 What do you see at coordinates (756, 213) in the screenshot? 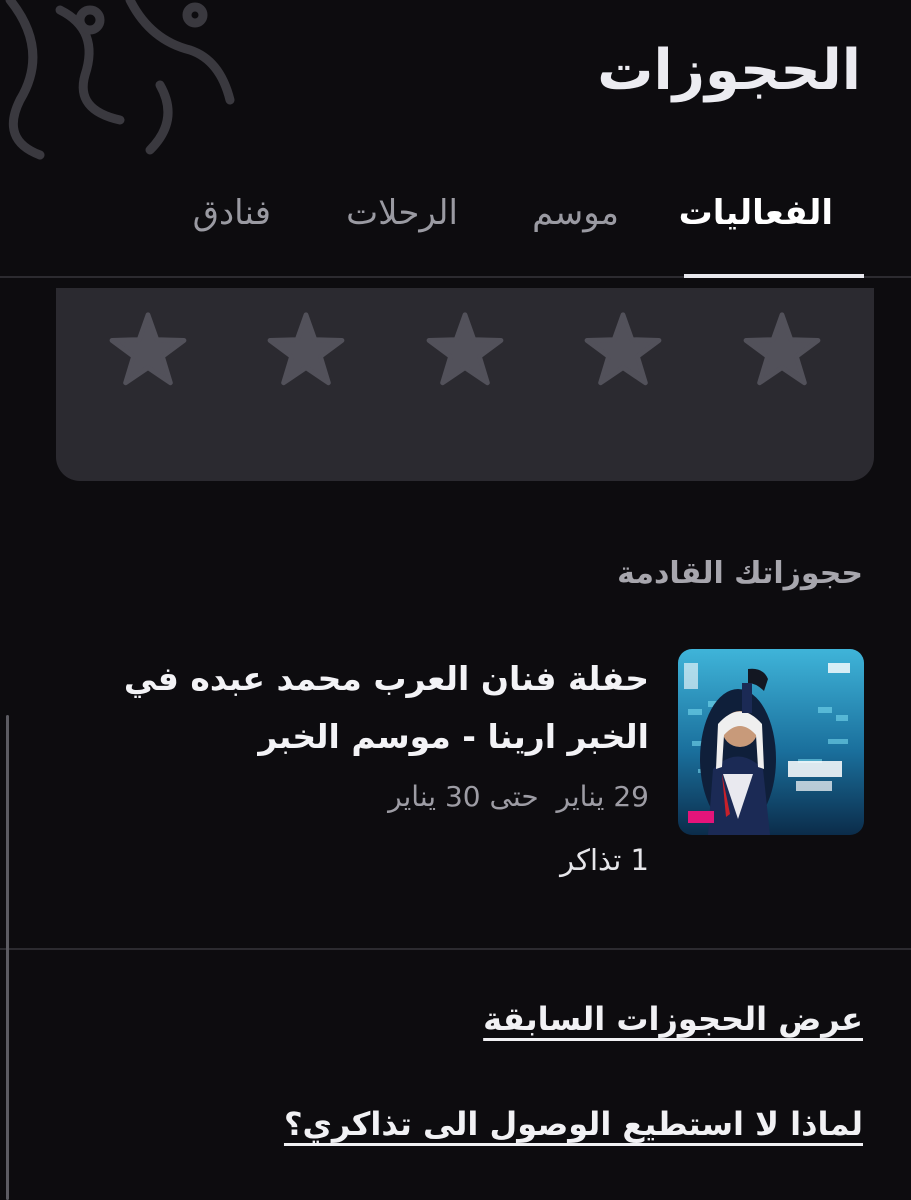
I see `tab-events: الفعاليات` at bounding box center [756, 213].